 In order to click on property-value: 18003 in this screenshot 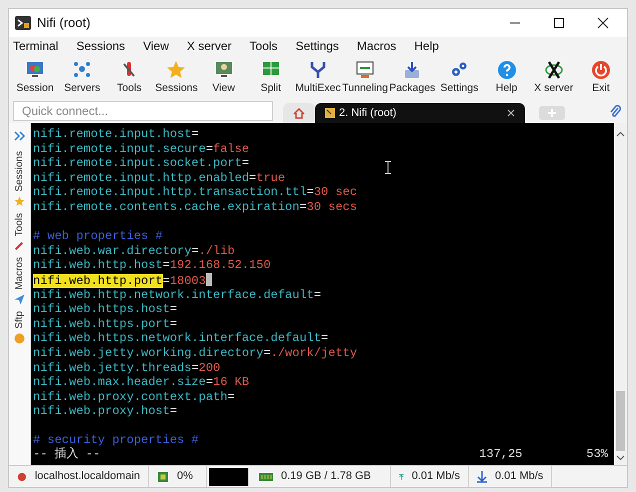, I will do `click(188, 281)`.